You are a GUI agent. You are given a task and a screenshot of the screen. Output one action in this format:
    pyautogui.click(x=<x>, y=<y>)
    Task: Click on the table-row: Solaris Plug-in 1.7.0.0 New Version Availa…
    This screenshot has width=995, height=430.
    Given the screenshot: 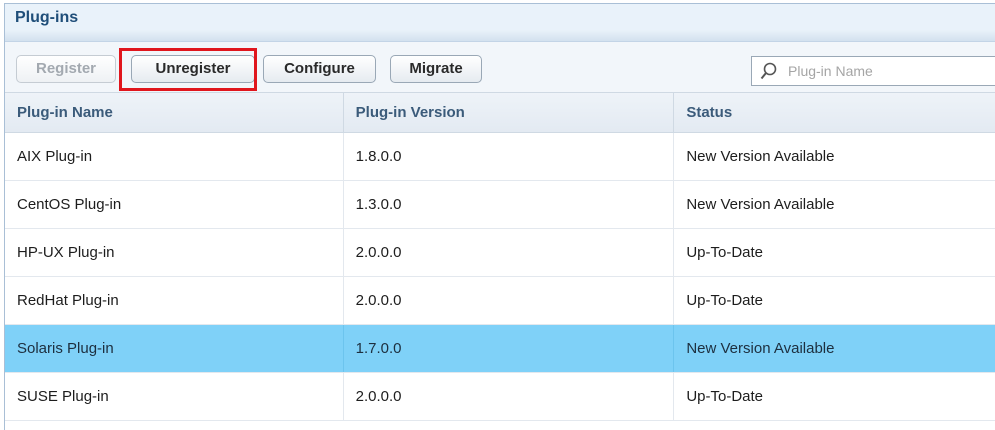 What is the action you would take?
    pyautogui.click(x=500, y=349)
    